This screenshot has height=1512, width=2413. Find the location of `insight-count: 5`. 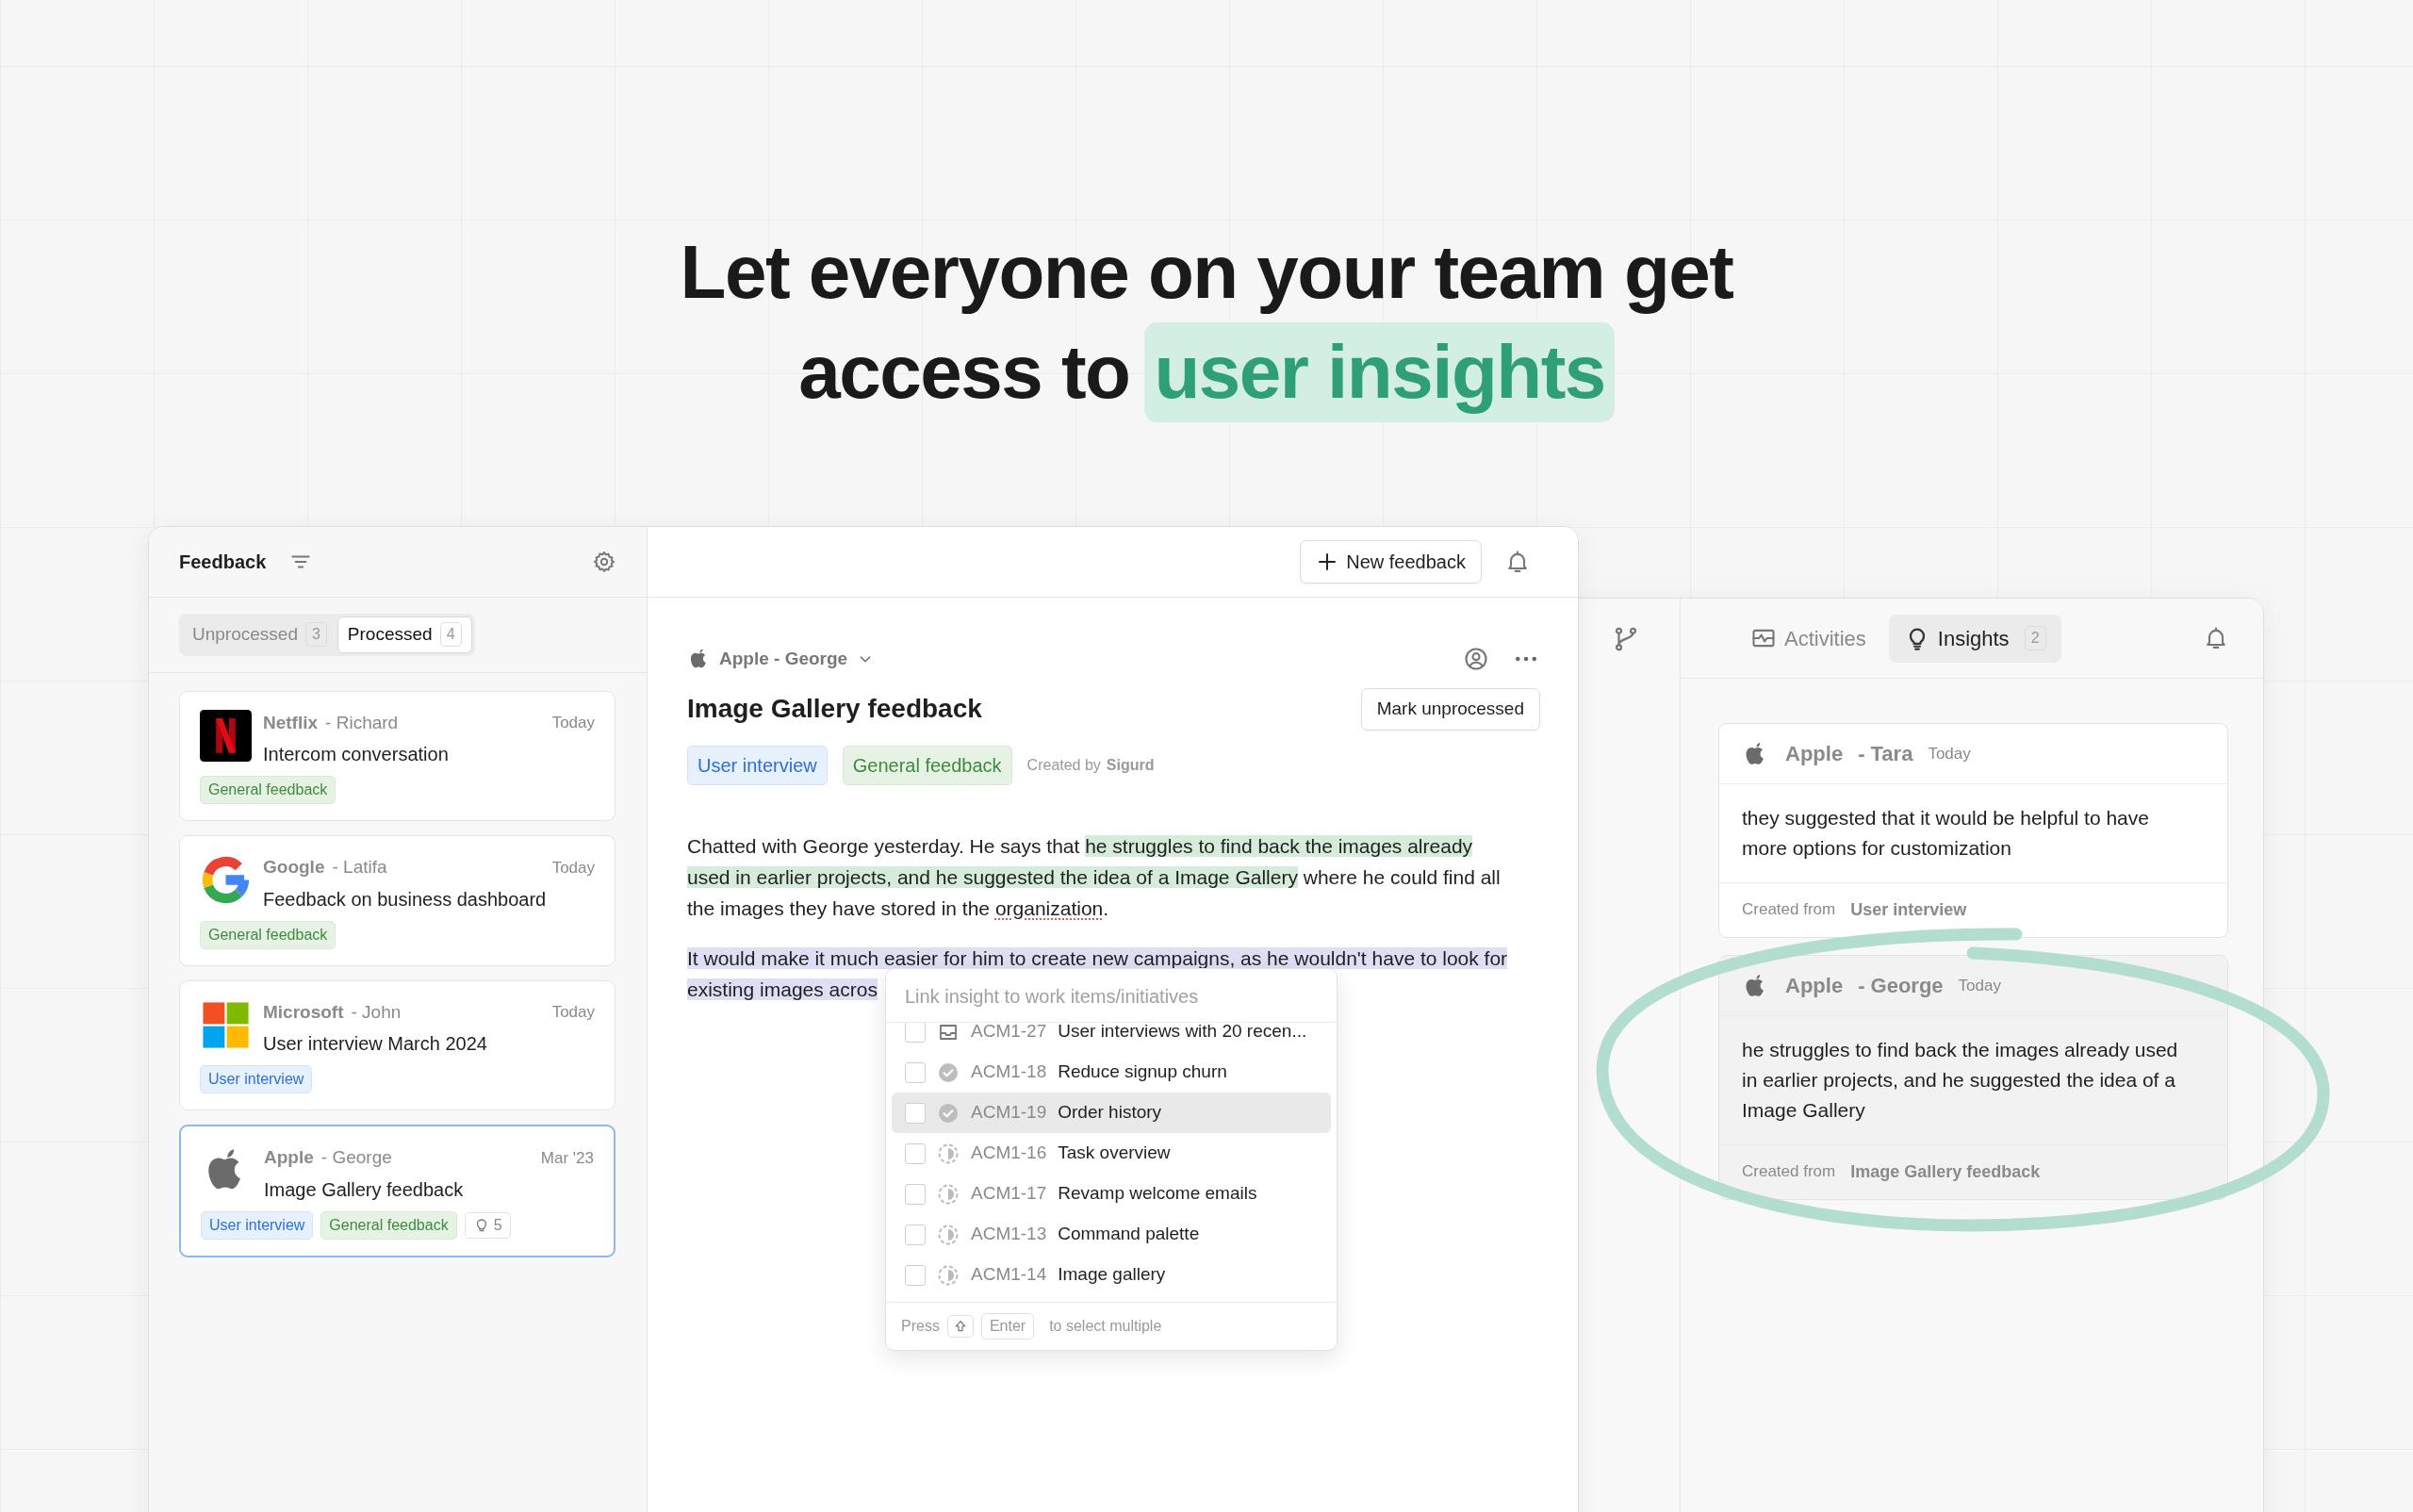

insight-count: 5 is located at coordinates (487, 1225).